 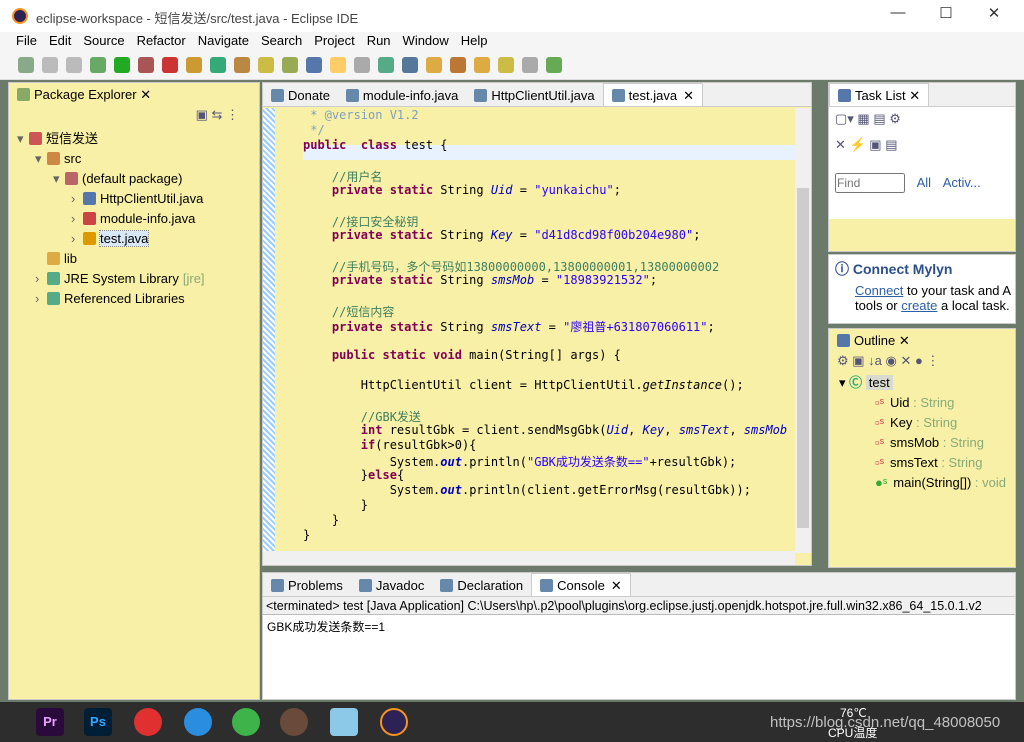 I want to click on menu-window: Window, so click(x=426, y=41).